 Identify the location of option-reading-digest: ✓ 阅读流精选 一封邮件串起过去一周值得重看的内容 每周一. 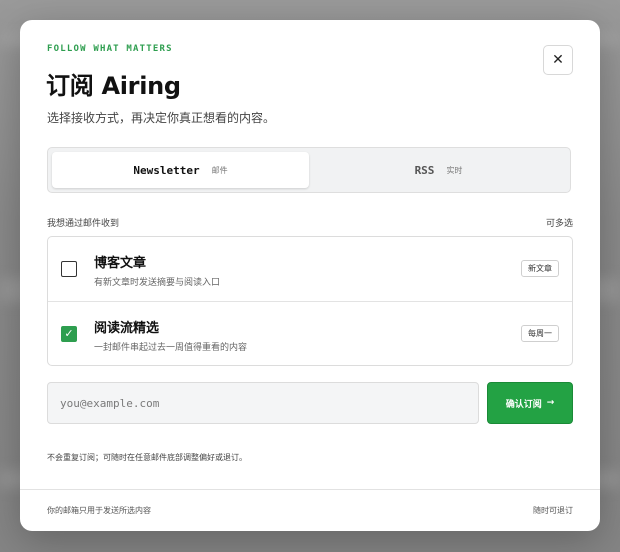
(310, 334).